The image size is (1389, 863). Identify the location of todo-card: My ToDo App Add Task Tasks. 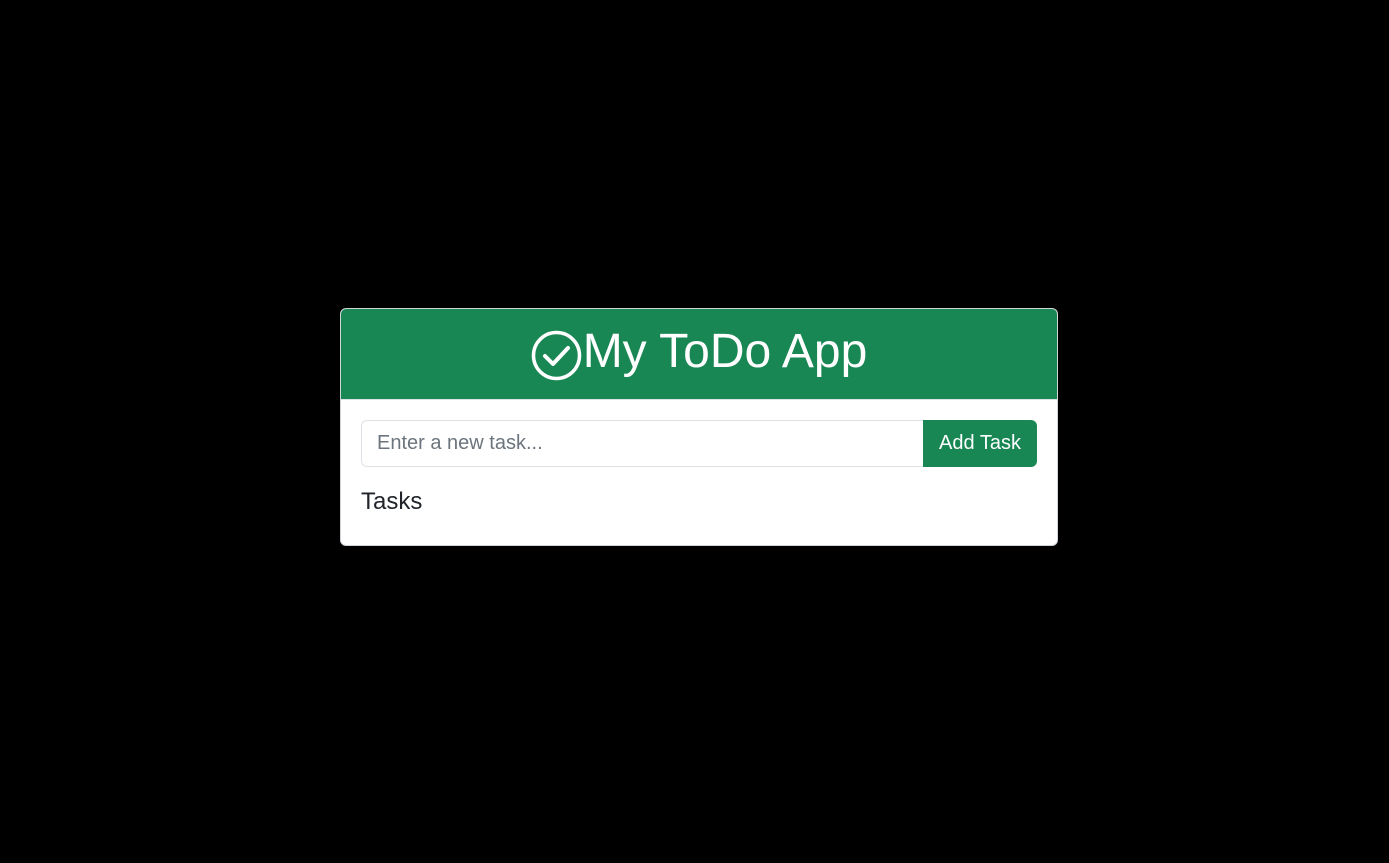
(699, 427).